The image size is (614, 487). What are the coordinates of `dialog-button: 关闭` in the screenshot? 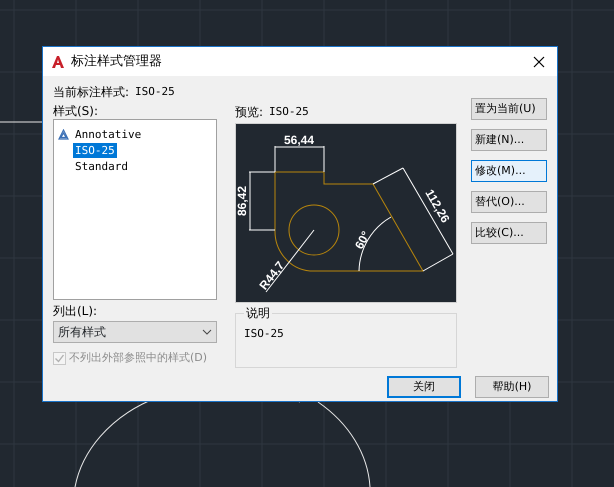 It's located at (424, 387).